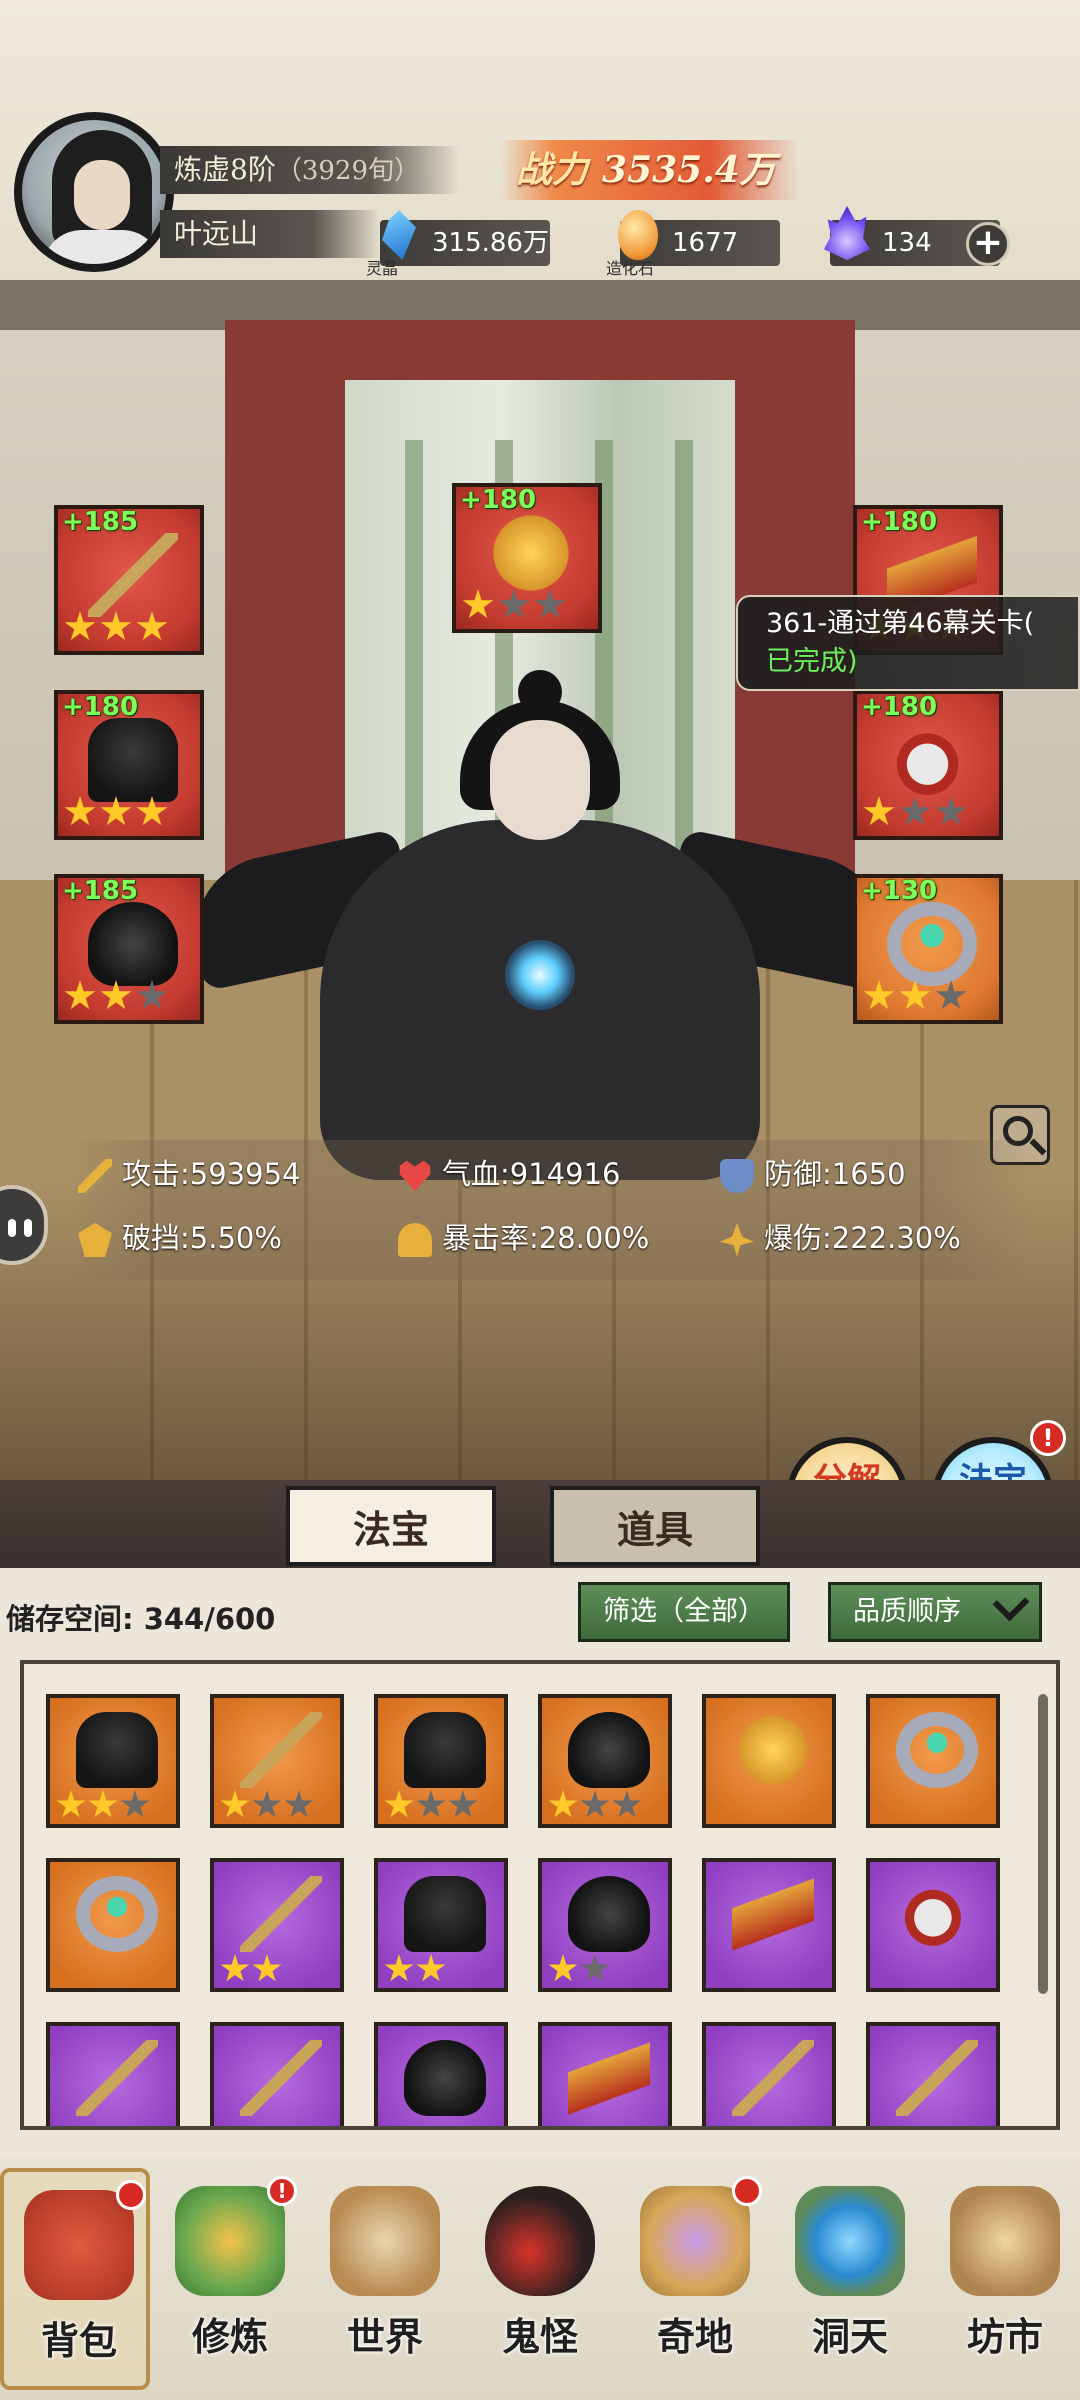 The height and width of the screenshot is (2400, 1080). I want to click on quest-tooltip: 361-通过第46幕关卡( 已完成), so click(908, 643).